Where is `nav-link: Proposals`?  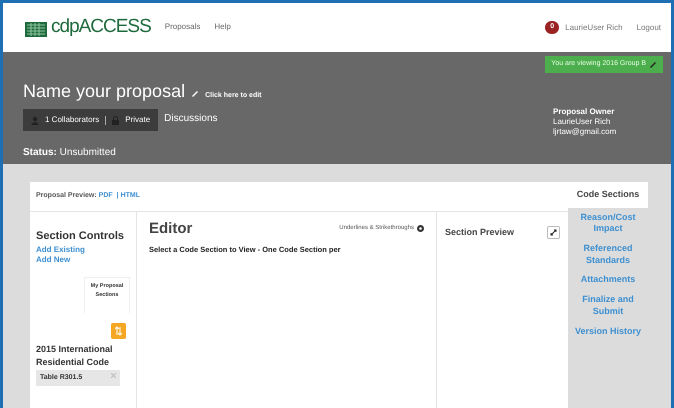
nav-link: Proposals is located at coordinates (182, 27).